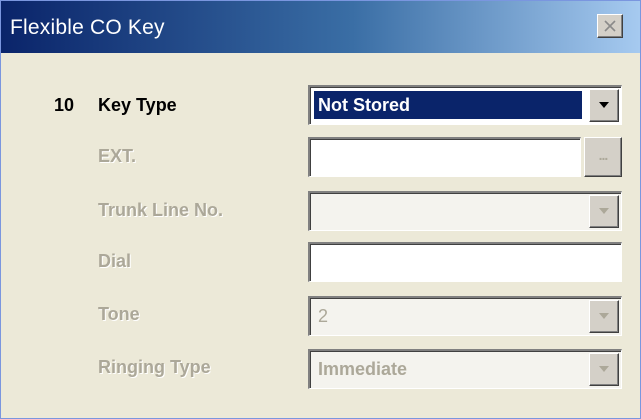 The image size is (641, 419). I want to click on close-icon, so click(610, 26).